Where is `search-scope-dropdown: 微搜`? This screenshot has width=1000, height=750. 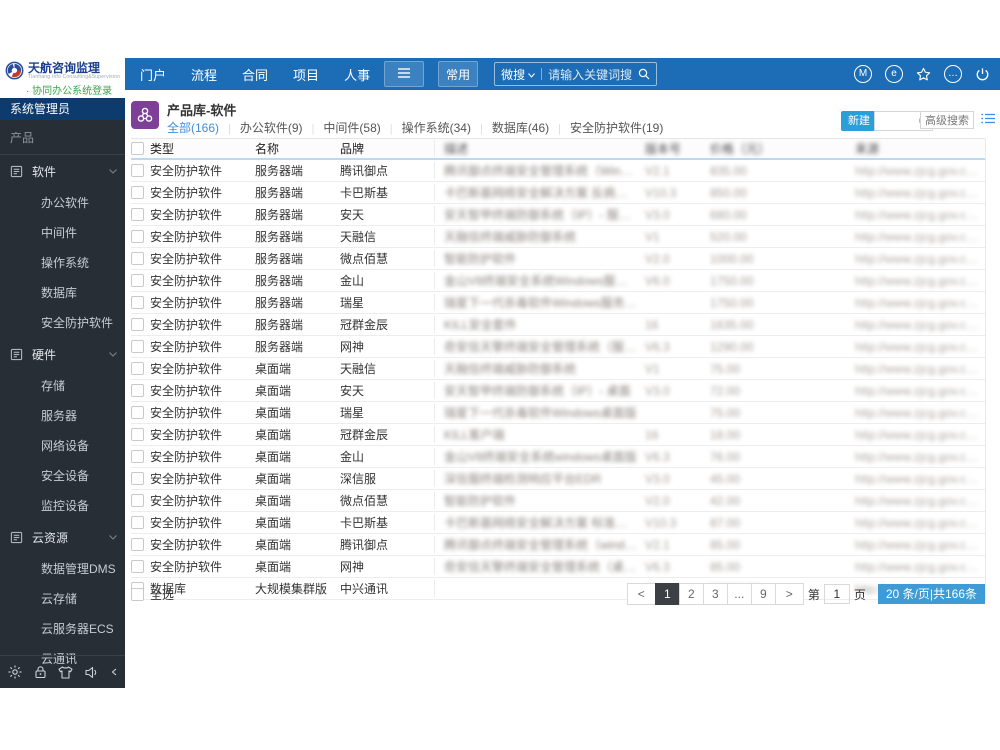 search-scope-dropdown: 微搜 is located at coordinates (518, 74).